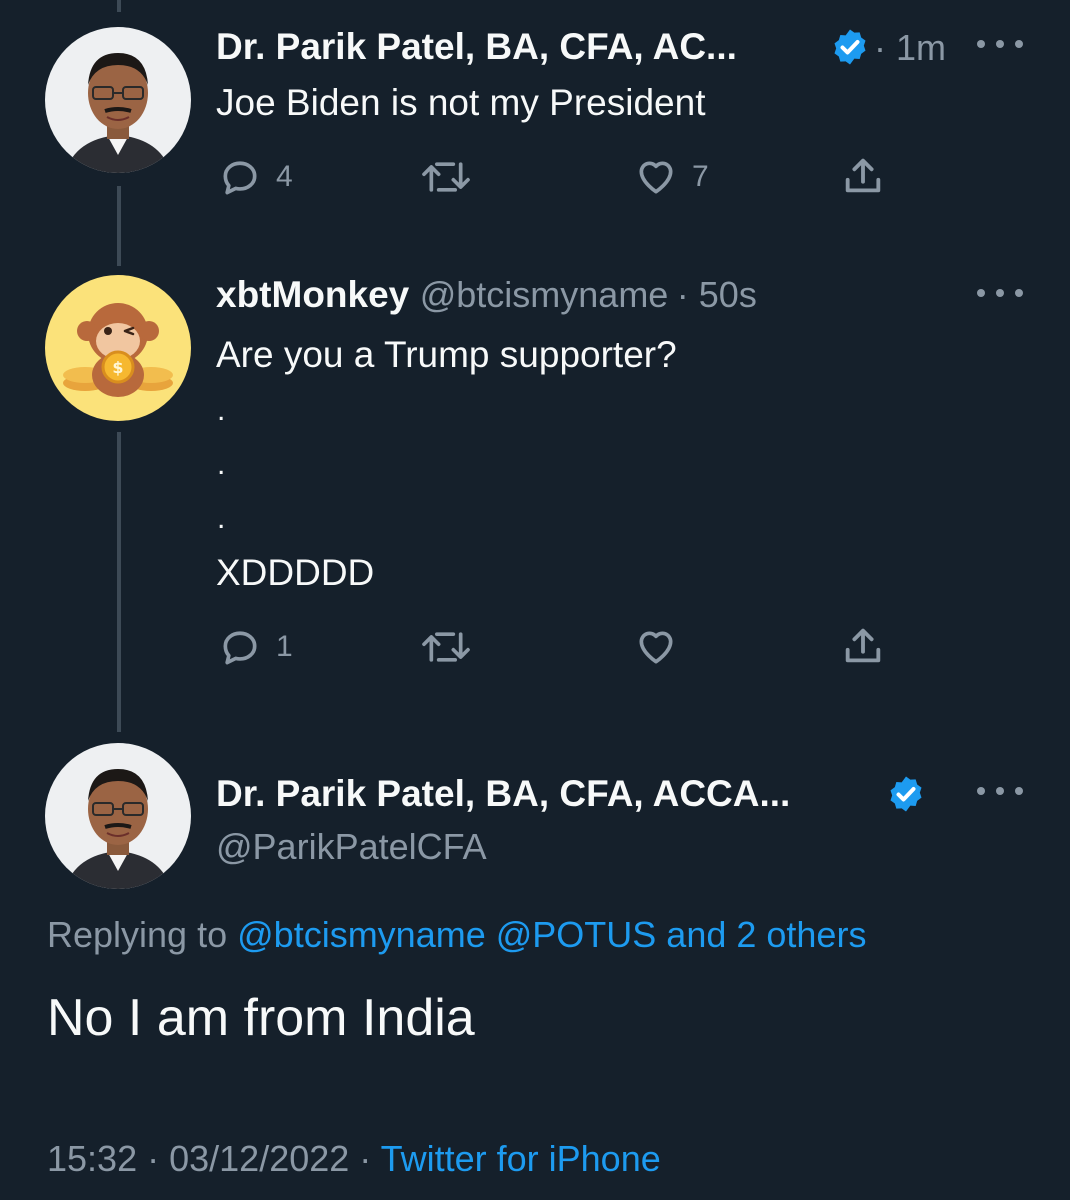 The height and width of the screenshot is (1200, 1070). I want to click on replying-to-prefix: Replying to, so click(137, 934).